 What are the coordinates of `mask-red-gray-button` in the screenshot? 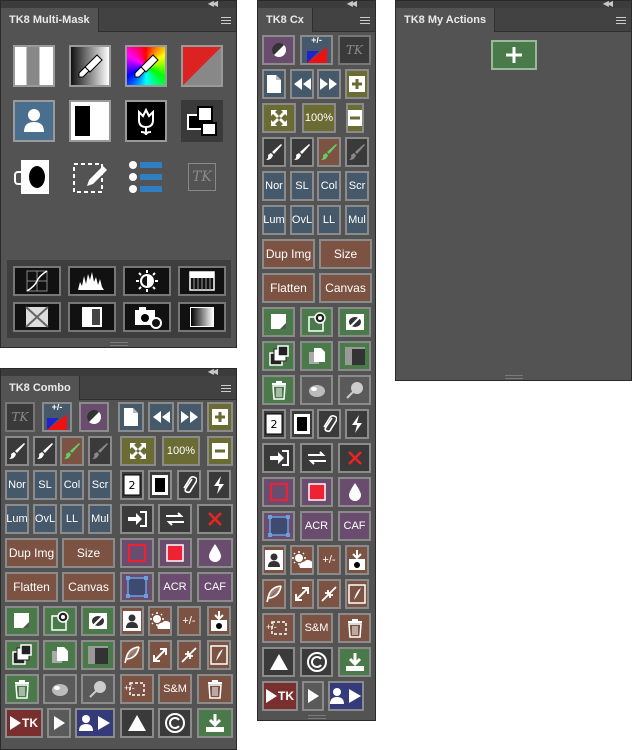 It's located at (202, 66).